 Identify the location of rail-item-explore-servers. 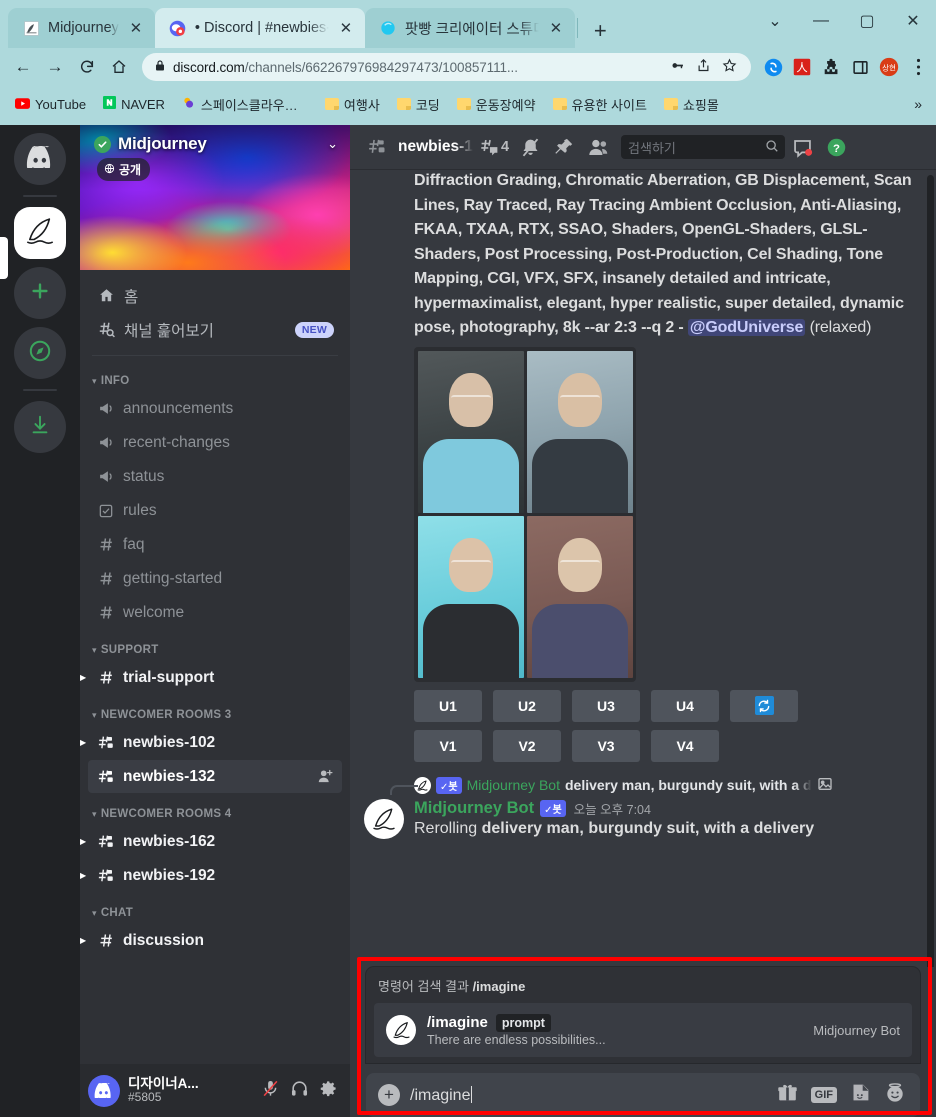
(40, 353).